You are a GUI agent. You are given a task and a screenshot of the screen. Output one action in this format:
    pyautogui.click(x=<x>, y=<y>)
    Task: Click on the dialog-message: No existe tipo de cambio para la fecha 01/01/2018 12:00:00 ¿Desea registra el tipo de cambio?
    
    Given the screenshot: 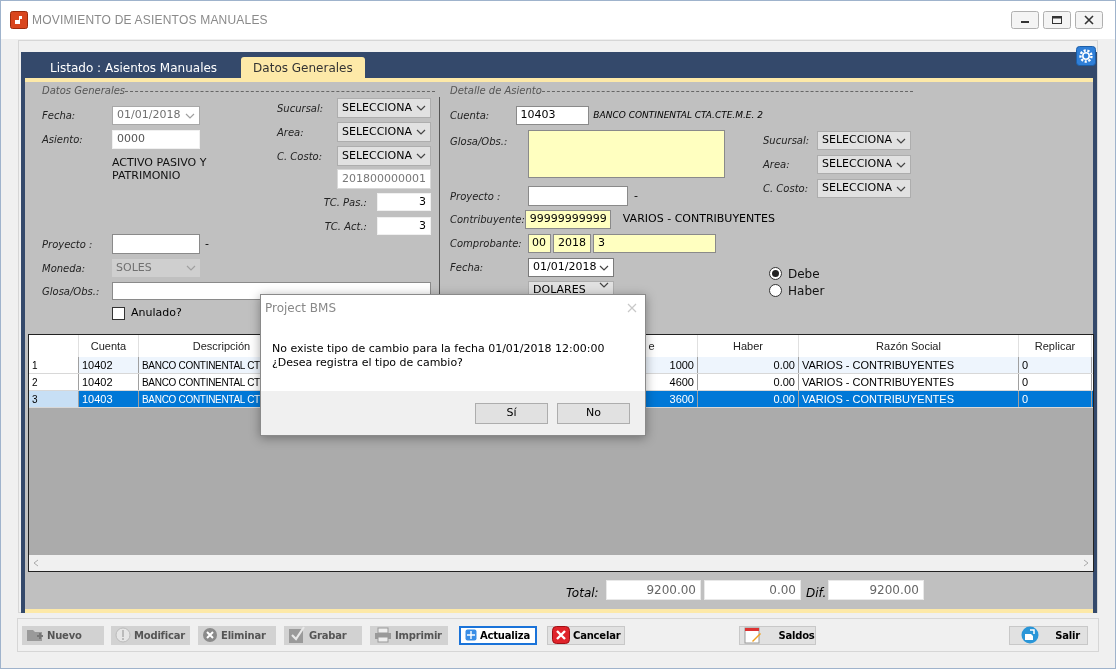 What is the action you would take?
    pyautogui.click(x=439, y=356)
    